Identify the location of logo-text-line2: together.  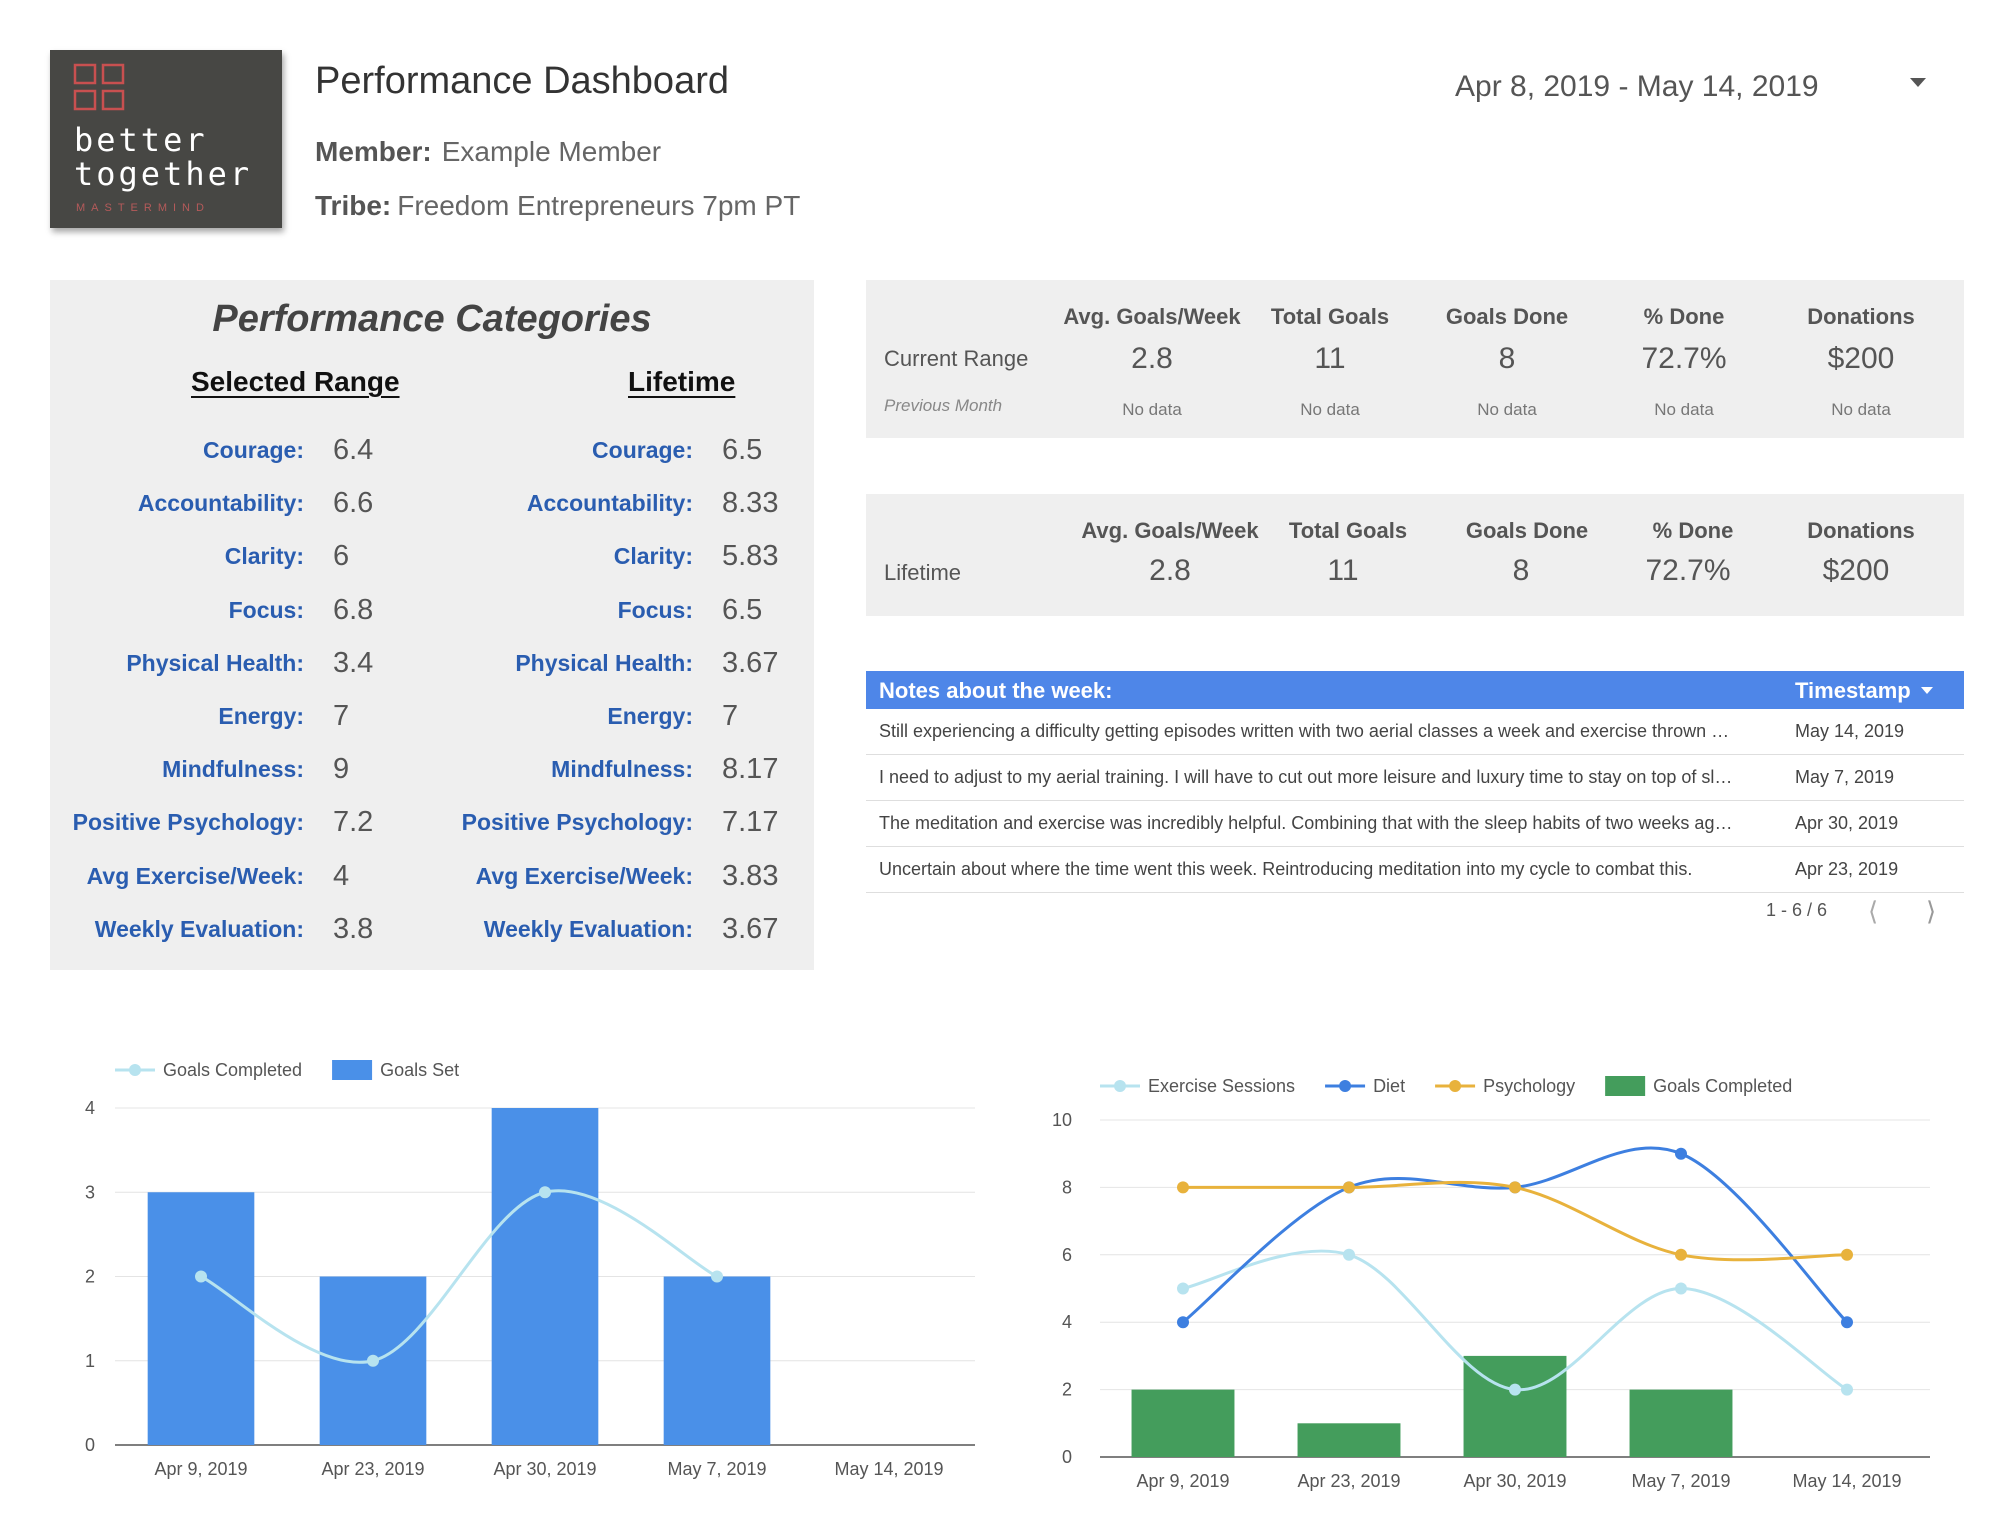
(163, 174).